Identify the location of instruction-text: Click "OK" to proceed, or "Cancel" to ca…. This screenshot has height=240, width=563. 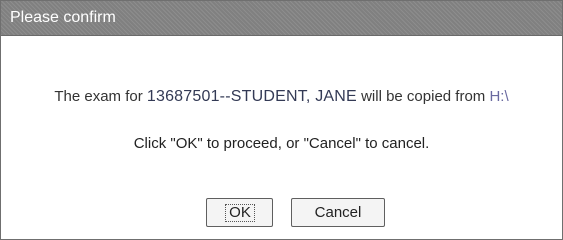
(281, 143).